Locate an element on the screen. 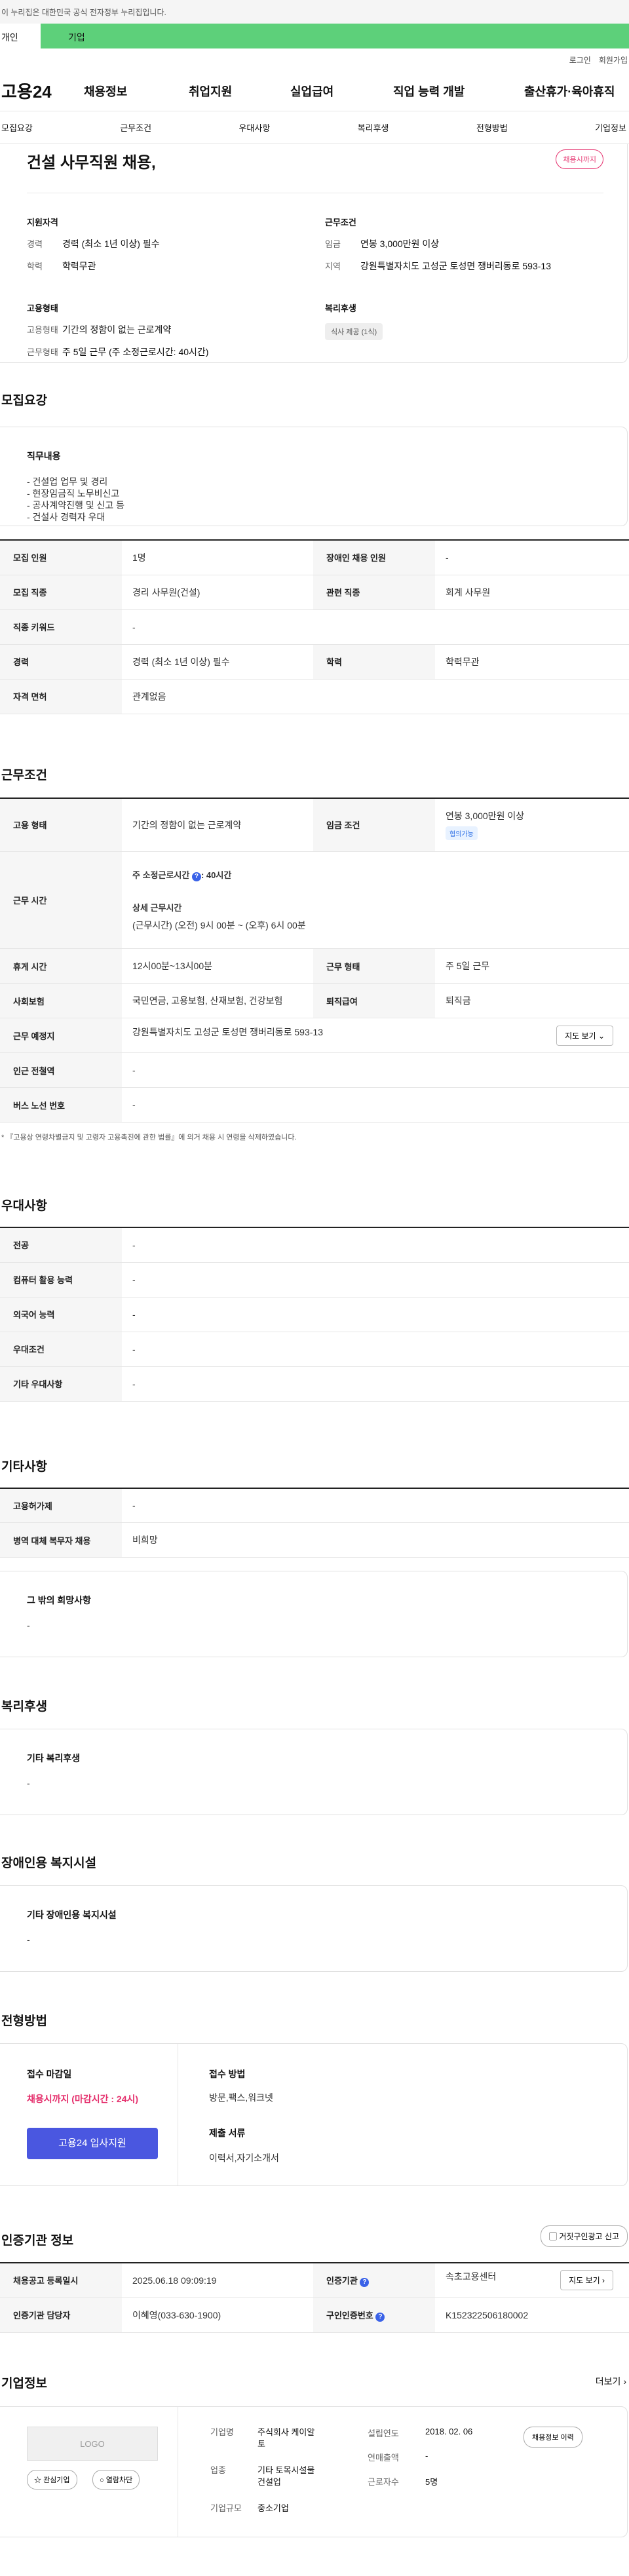 This screenshot has width=629, height=2576. cell-label: 전공 is located at coordinates (61, 1245).